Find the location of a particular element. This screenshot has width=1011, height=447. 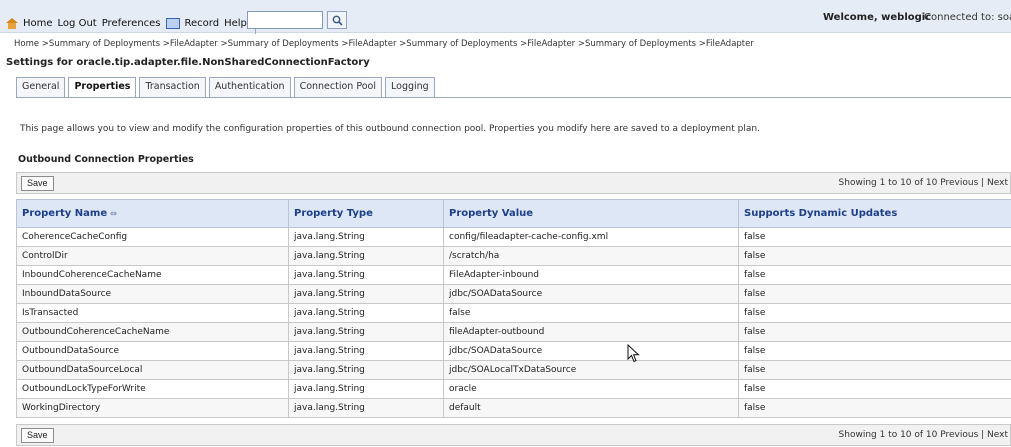

record-icon is located at coordinates (172, 23).